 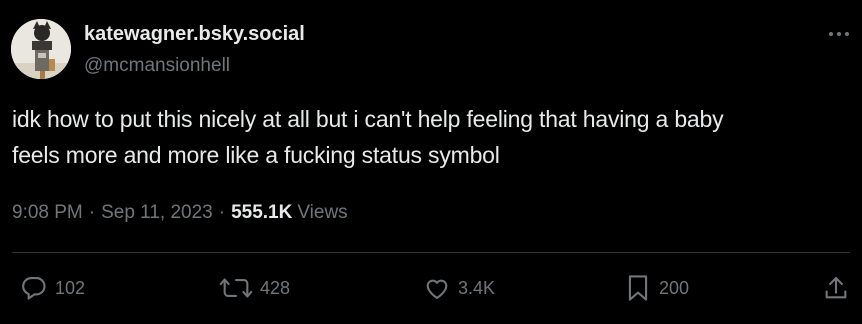 I want to click on divider, so click(x=431, y=252).